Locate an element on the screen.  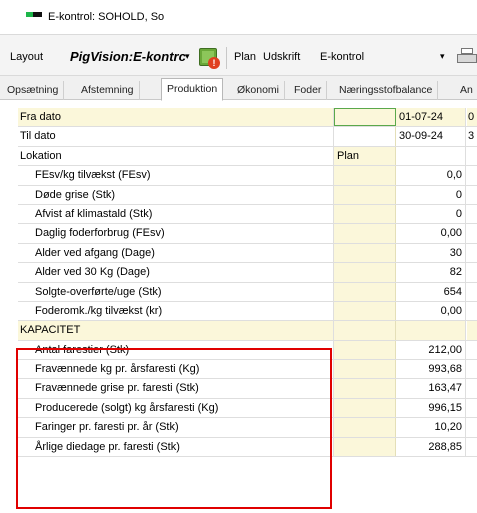
section-header-row: KAPACITET is located at coordinates (247, 331).